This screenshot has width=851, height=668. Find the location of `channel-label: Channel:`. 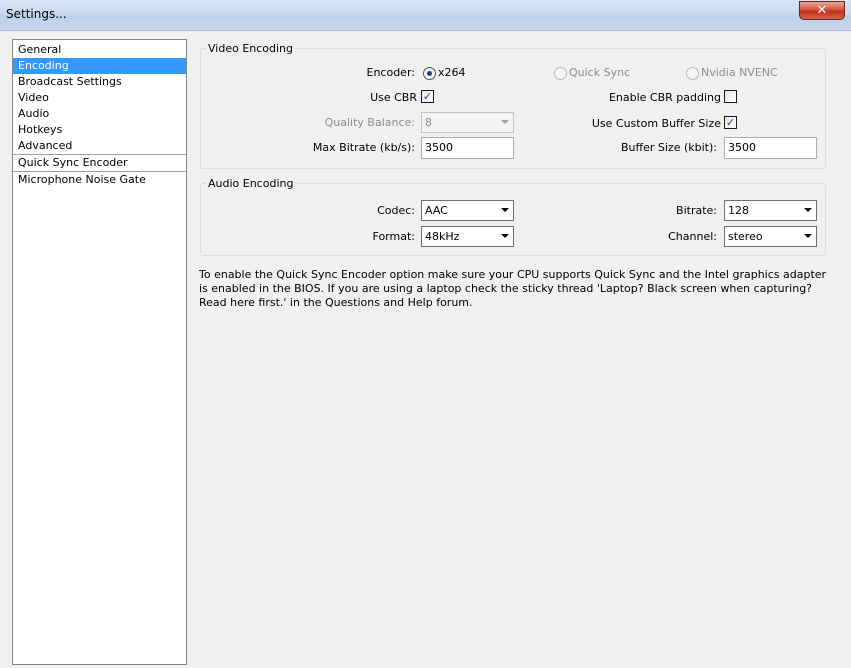

channel-label: Channel: is located at coordinates (692, 236).